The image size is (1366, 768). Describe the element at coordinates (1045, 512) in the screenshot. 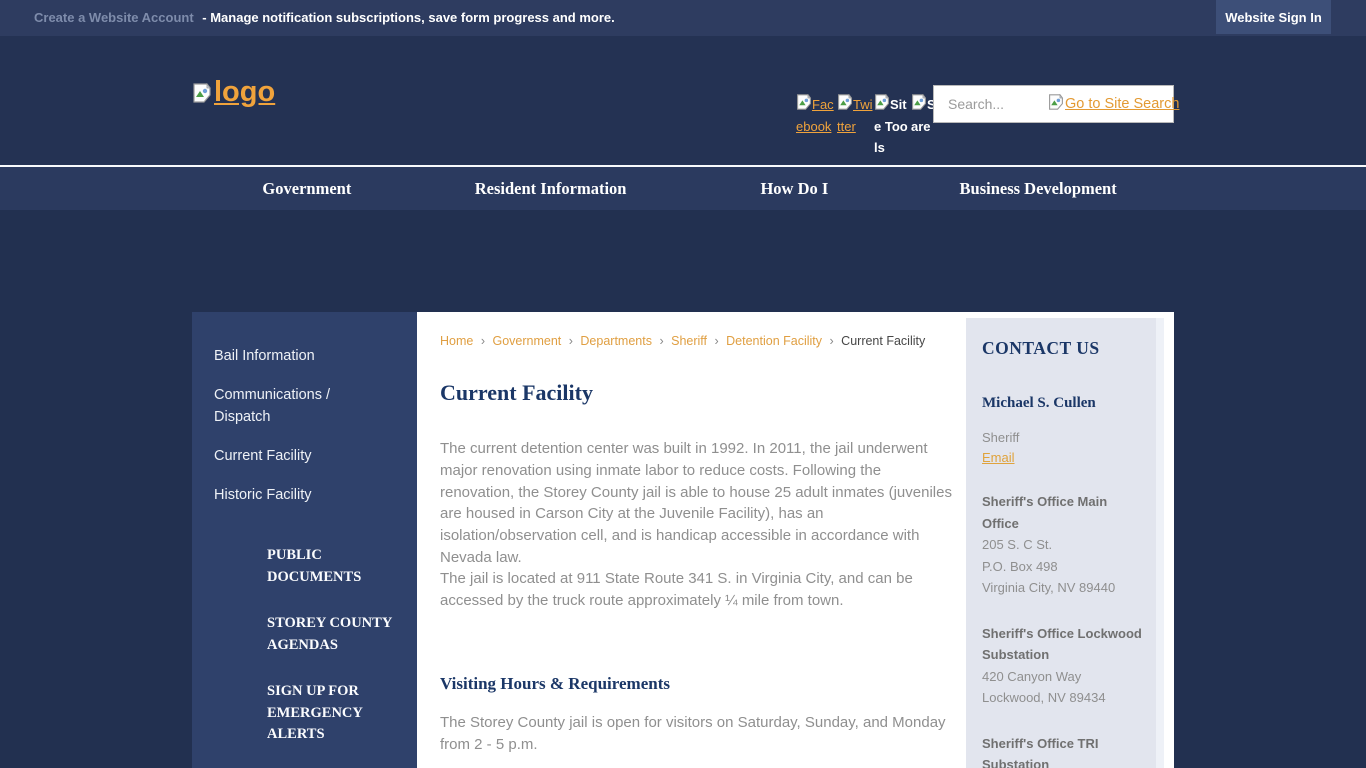

I see `location-name: Sheriff's Office Main Office` at that location.